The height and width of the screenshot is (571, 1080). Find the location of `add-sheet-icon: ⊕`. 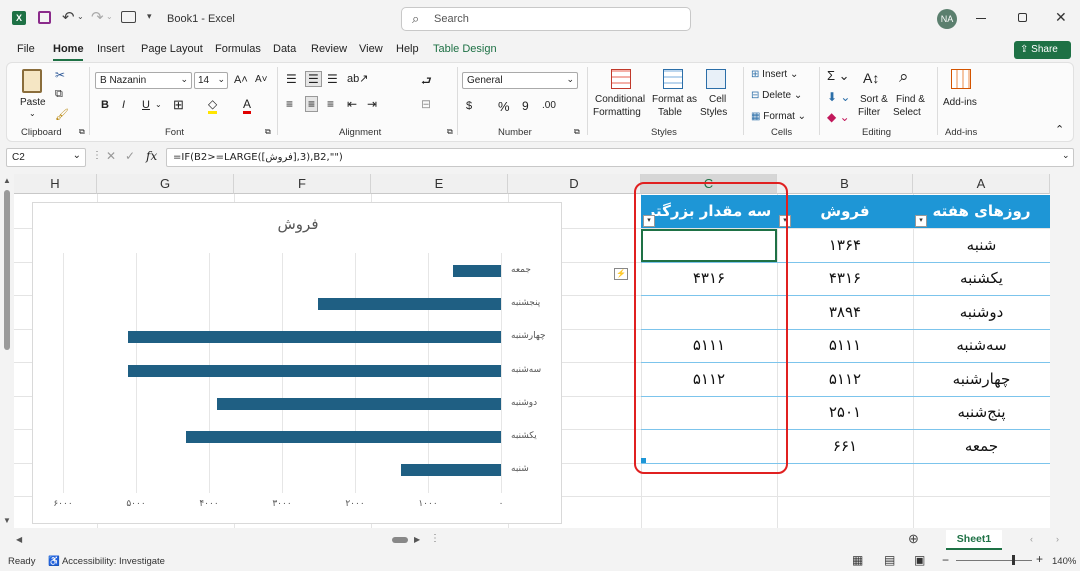

add-sheet-icon: ⊕ is located at coordinates (913, 539).